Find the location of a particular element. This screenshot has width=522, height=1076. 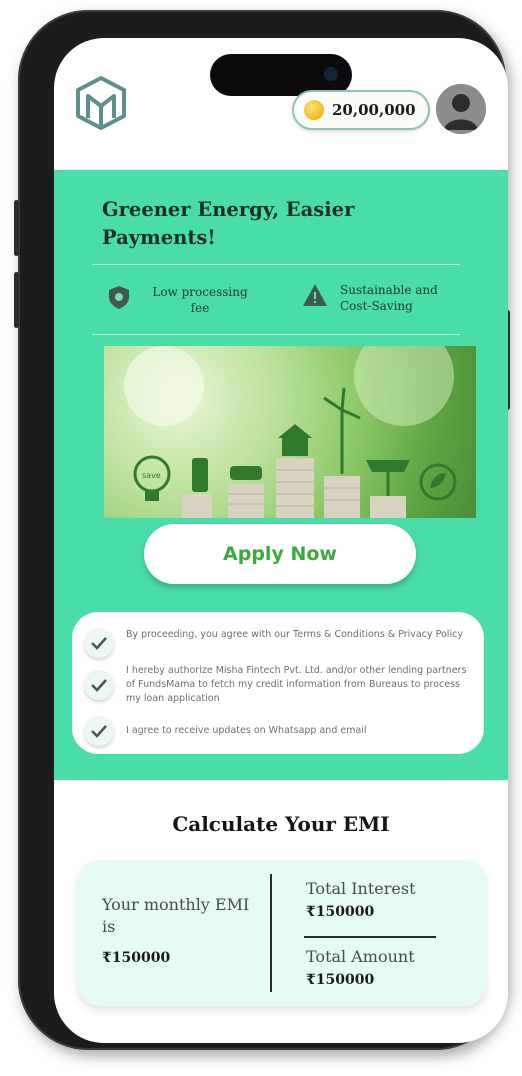

apply-now-button: Apply Now is located at coordinates (280, 554).